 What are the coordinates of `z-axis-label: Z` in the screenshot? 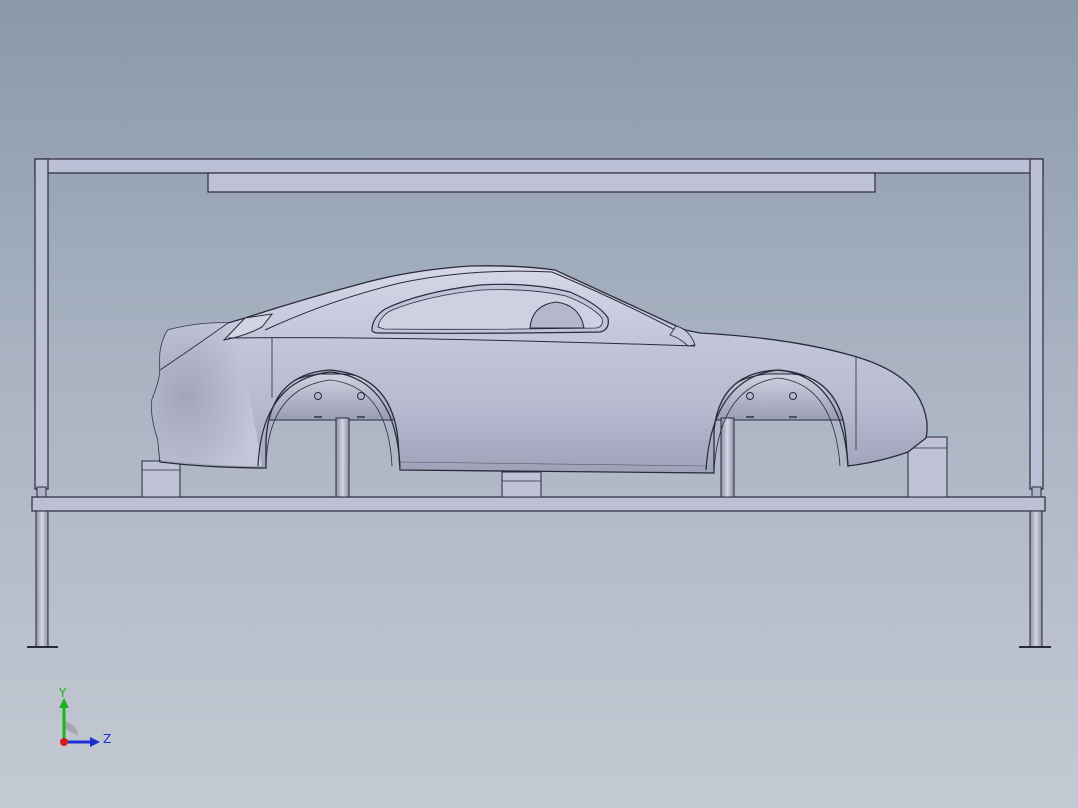 It's located at (107, 739).